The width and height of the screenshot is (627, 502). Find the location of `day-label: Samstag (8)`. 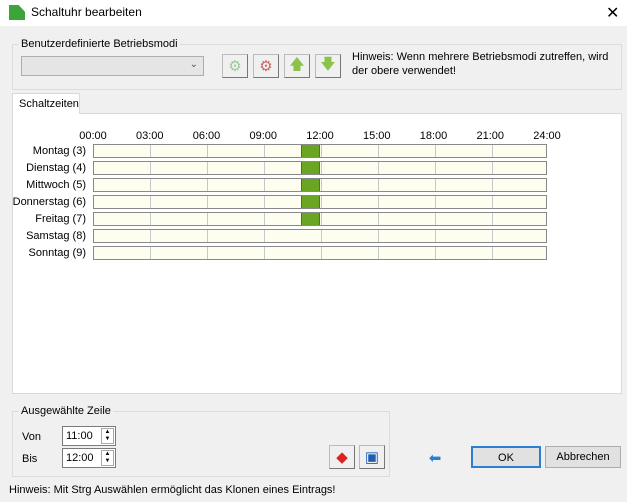

day-label: Samstag (8) is located at coordinates (56, 236).